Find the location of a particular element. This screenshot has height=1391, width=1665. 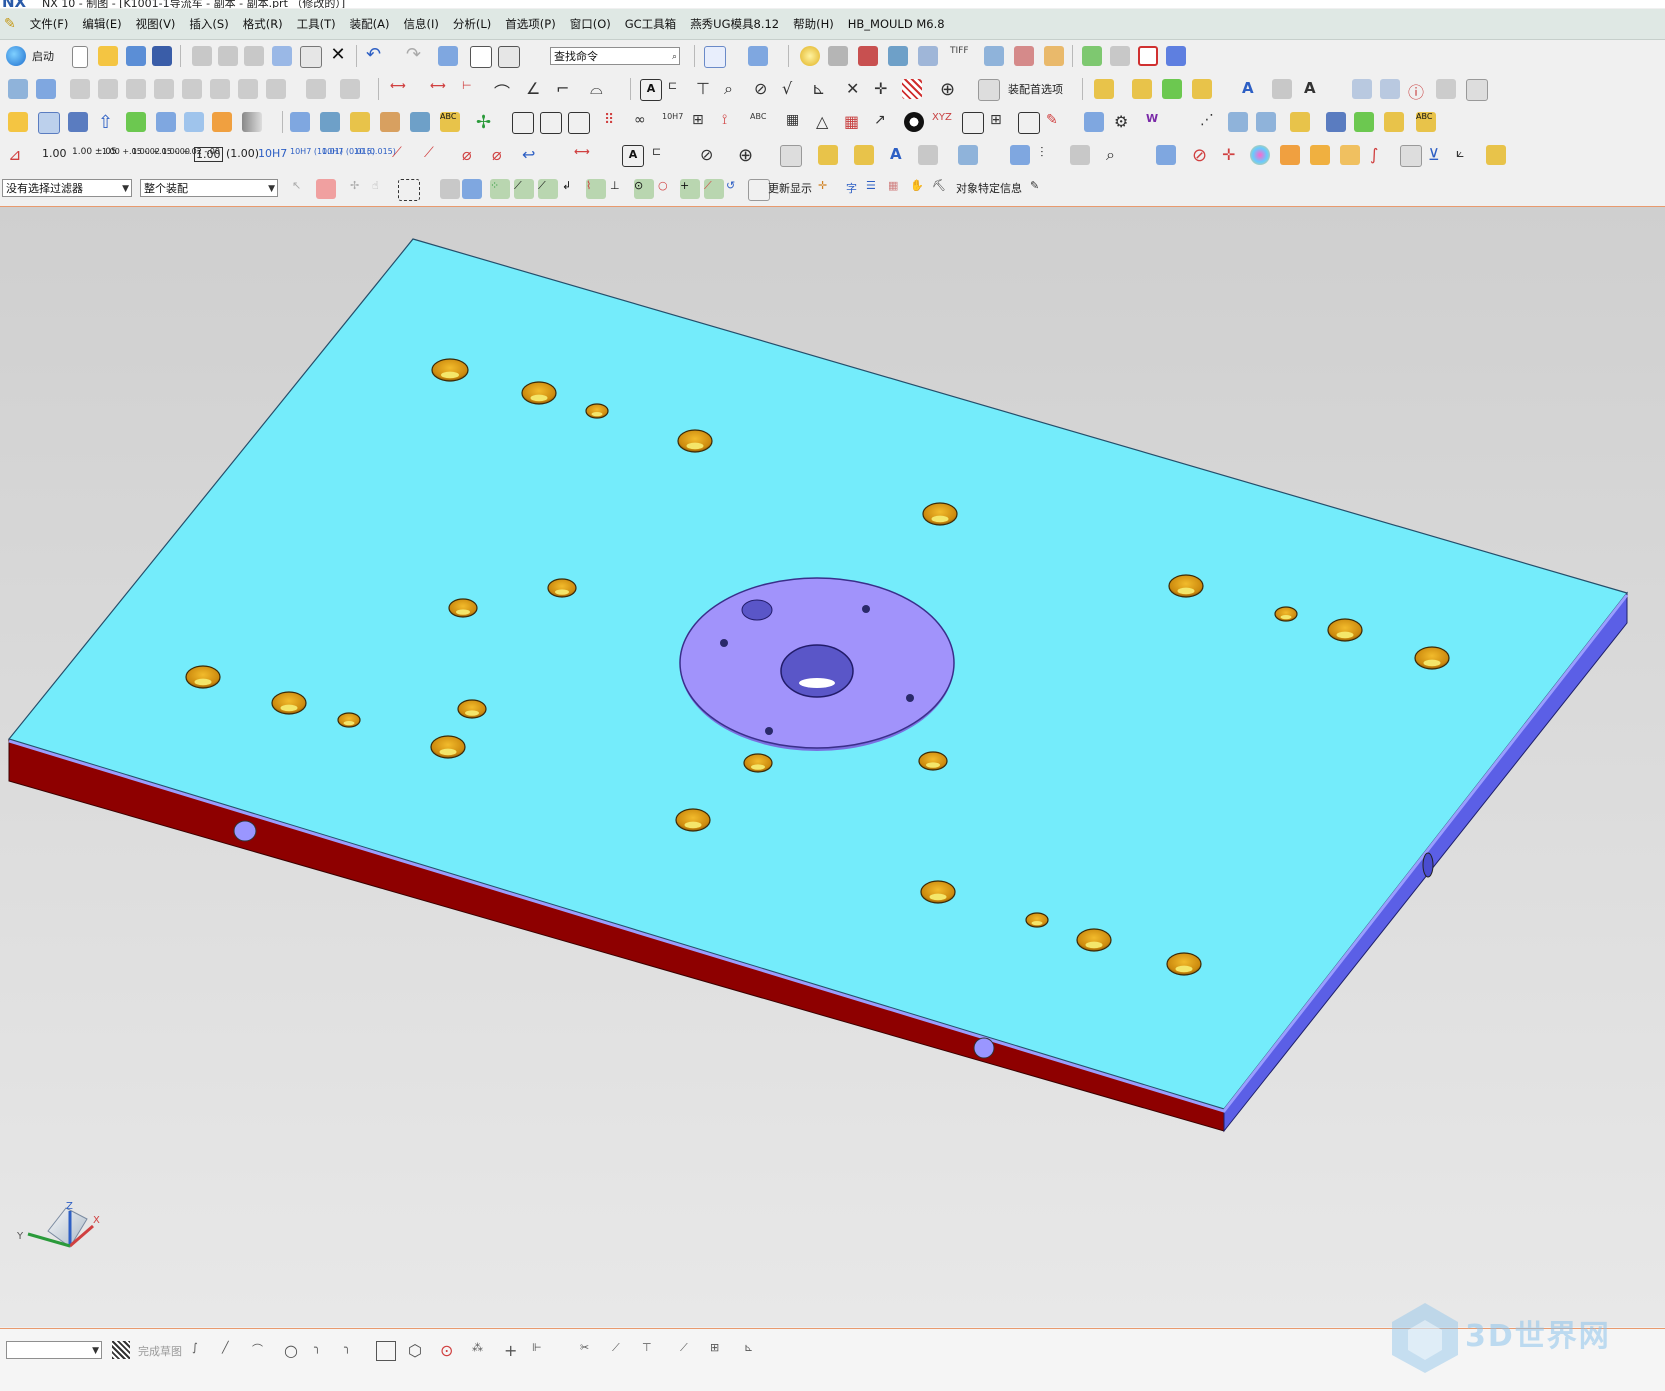

assembly-preferences-label: 装配首选项 is located at coordinates (1035, 89).